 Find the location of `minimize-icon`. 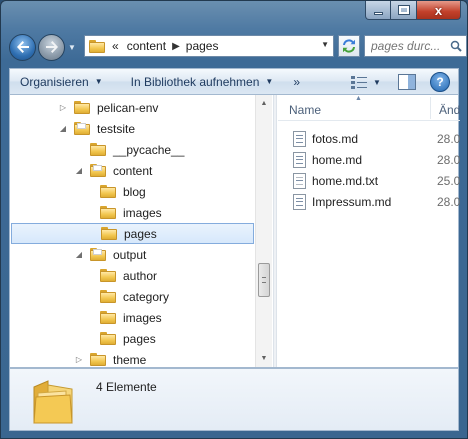

minimize-icon is located at coordinates (378, 13).